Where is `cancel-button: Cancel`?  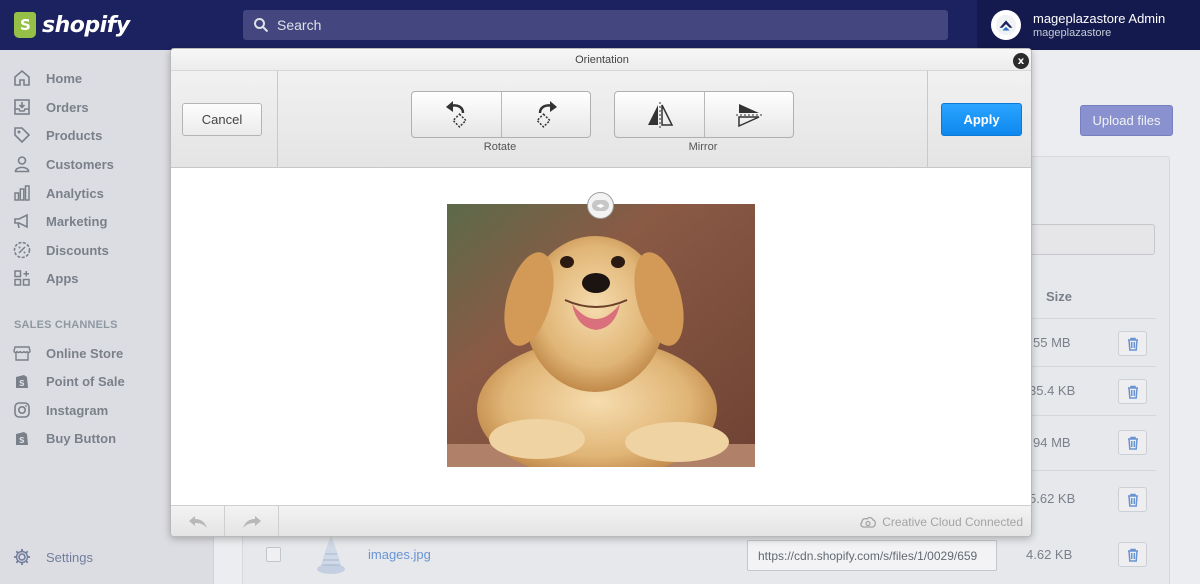 cancel-button: Cancel is located at coordinates (222, 119).